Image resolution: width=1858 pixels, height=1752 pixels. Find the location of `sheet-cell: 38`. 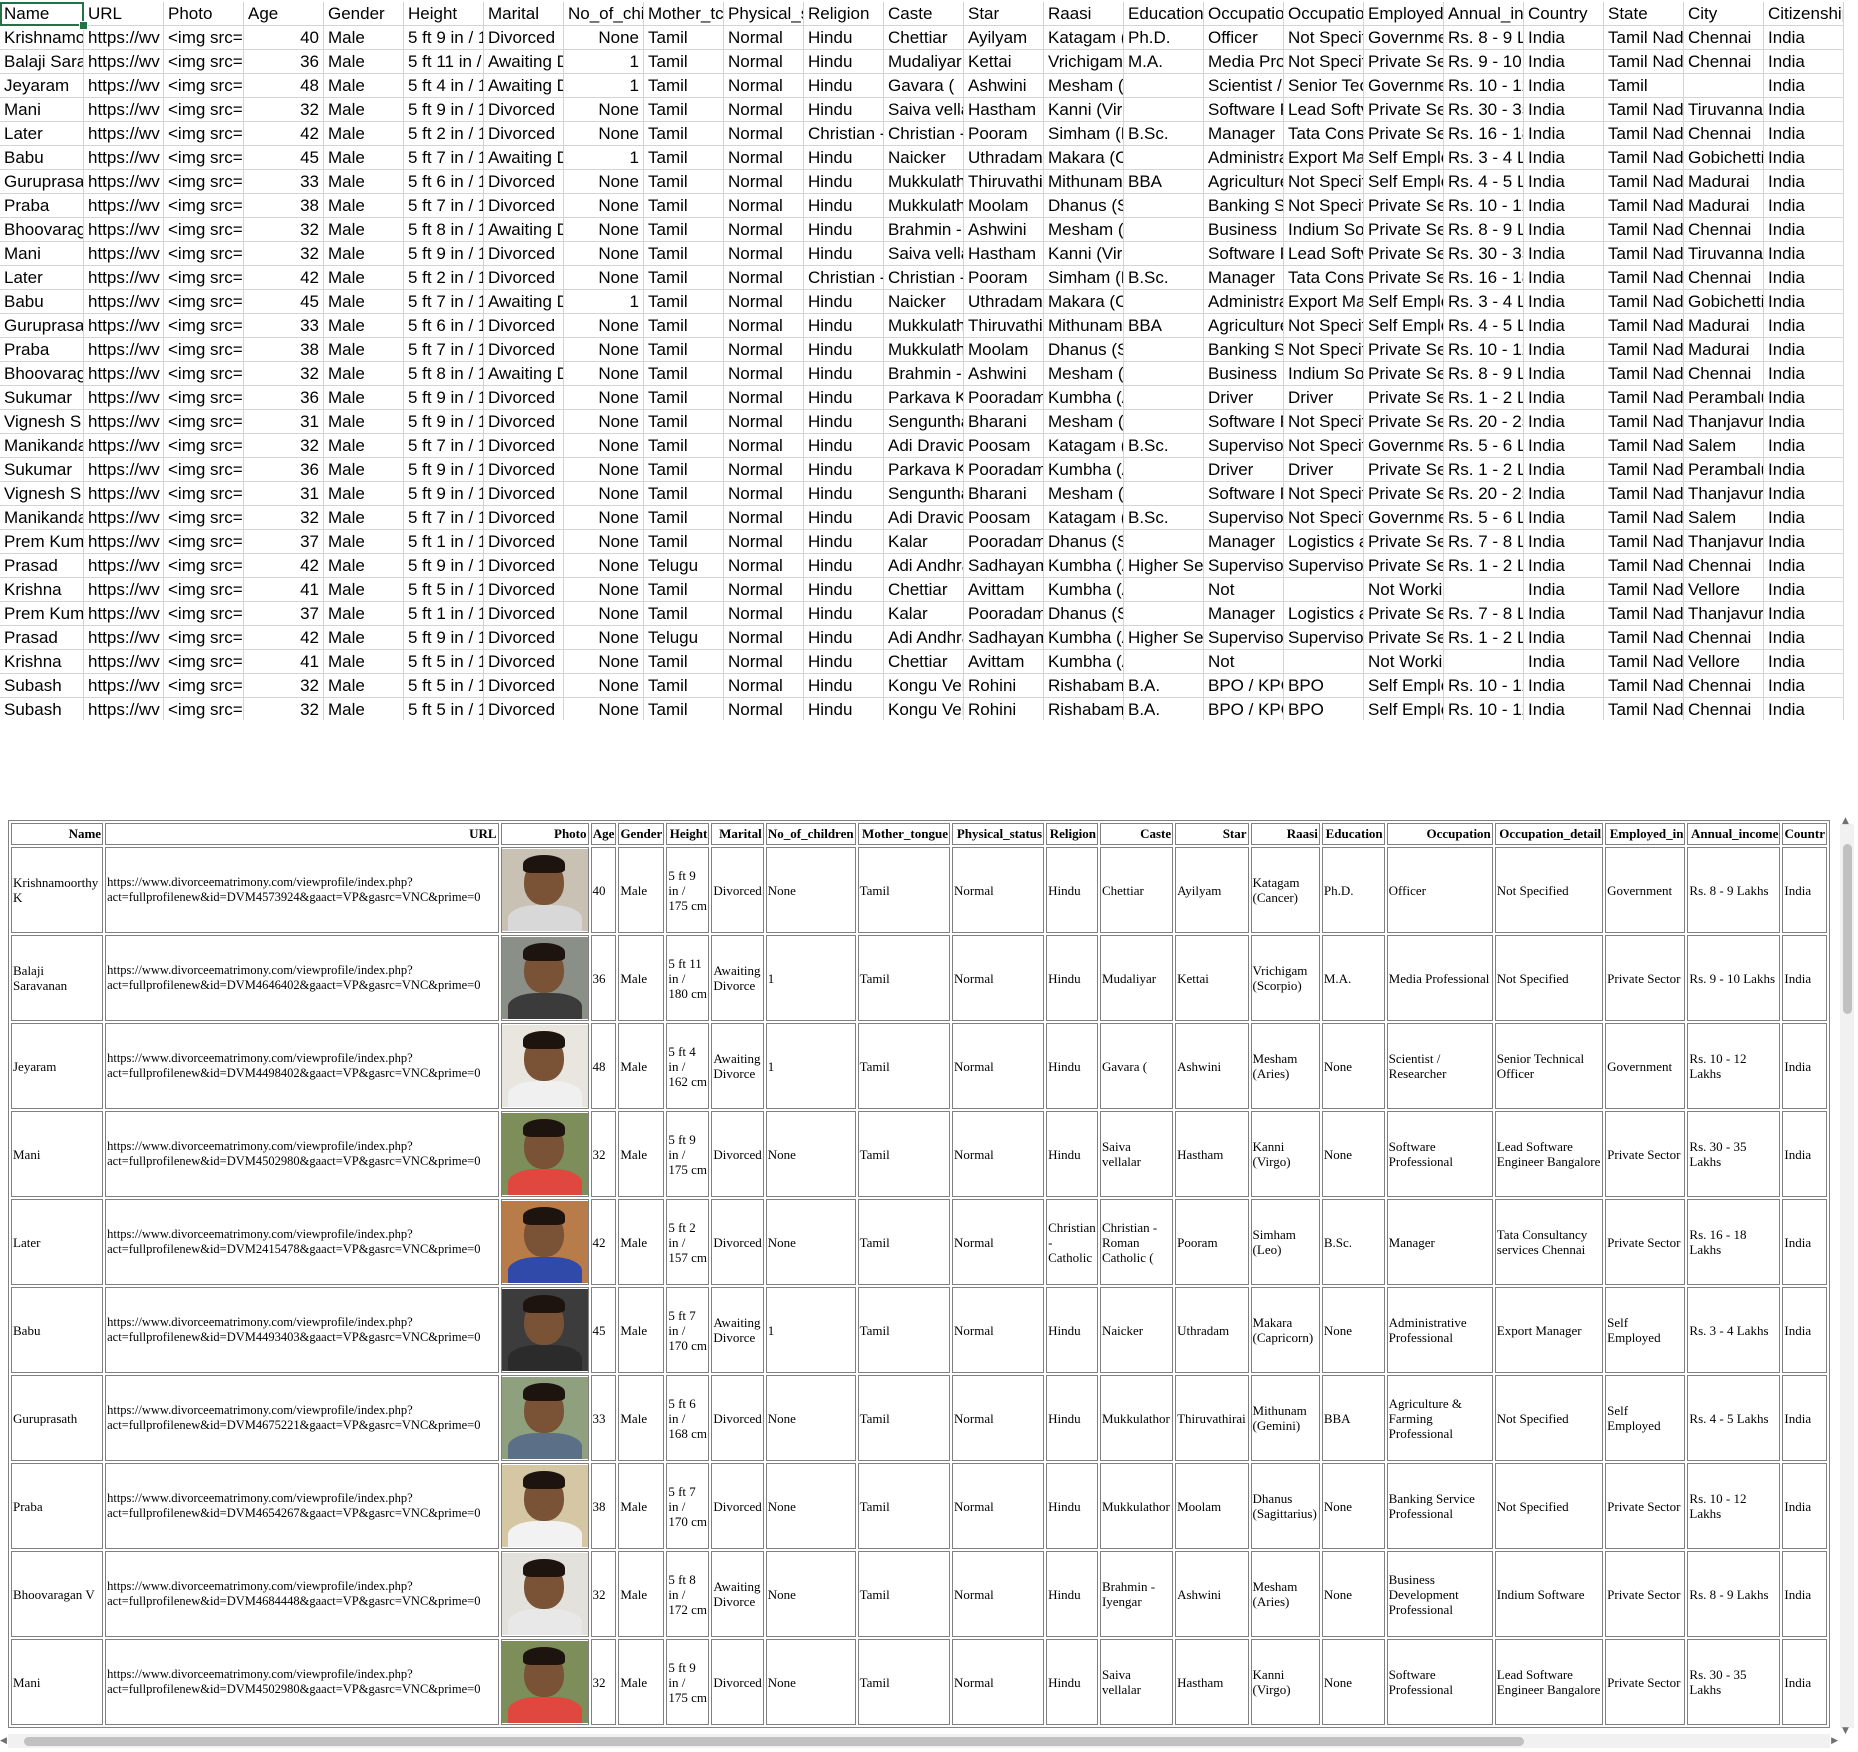

sheet-cell: 38 is located at coordinates (284, 350).